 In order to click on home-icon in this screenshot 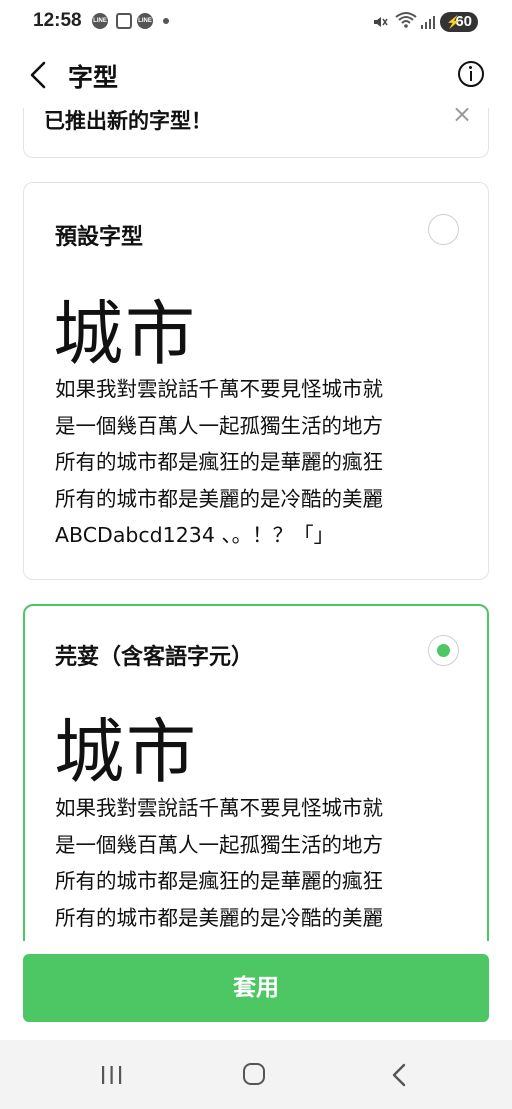, I will do `click(254, 1074)`.